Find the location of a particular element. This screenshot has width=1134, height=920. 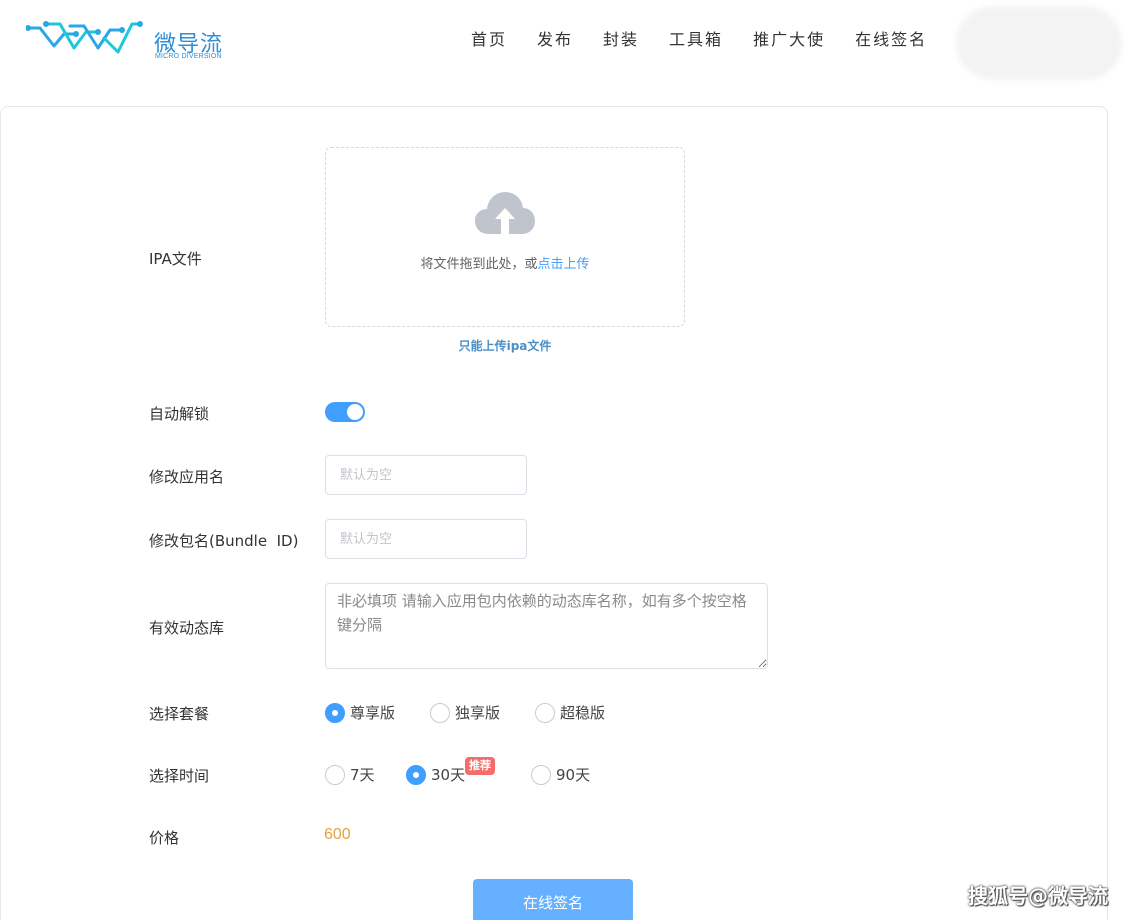

duration-option-30: 30天 is located at coordinates (435, 774).